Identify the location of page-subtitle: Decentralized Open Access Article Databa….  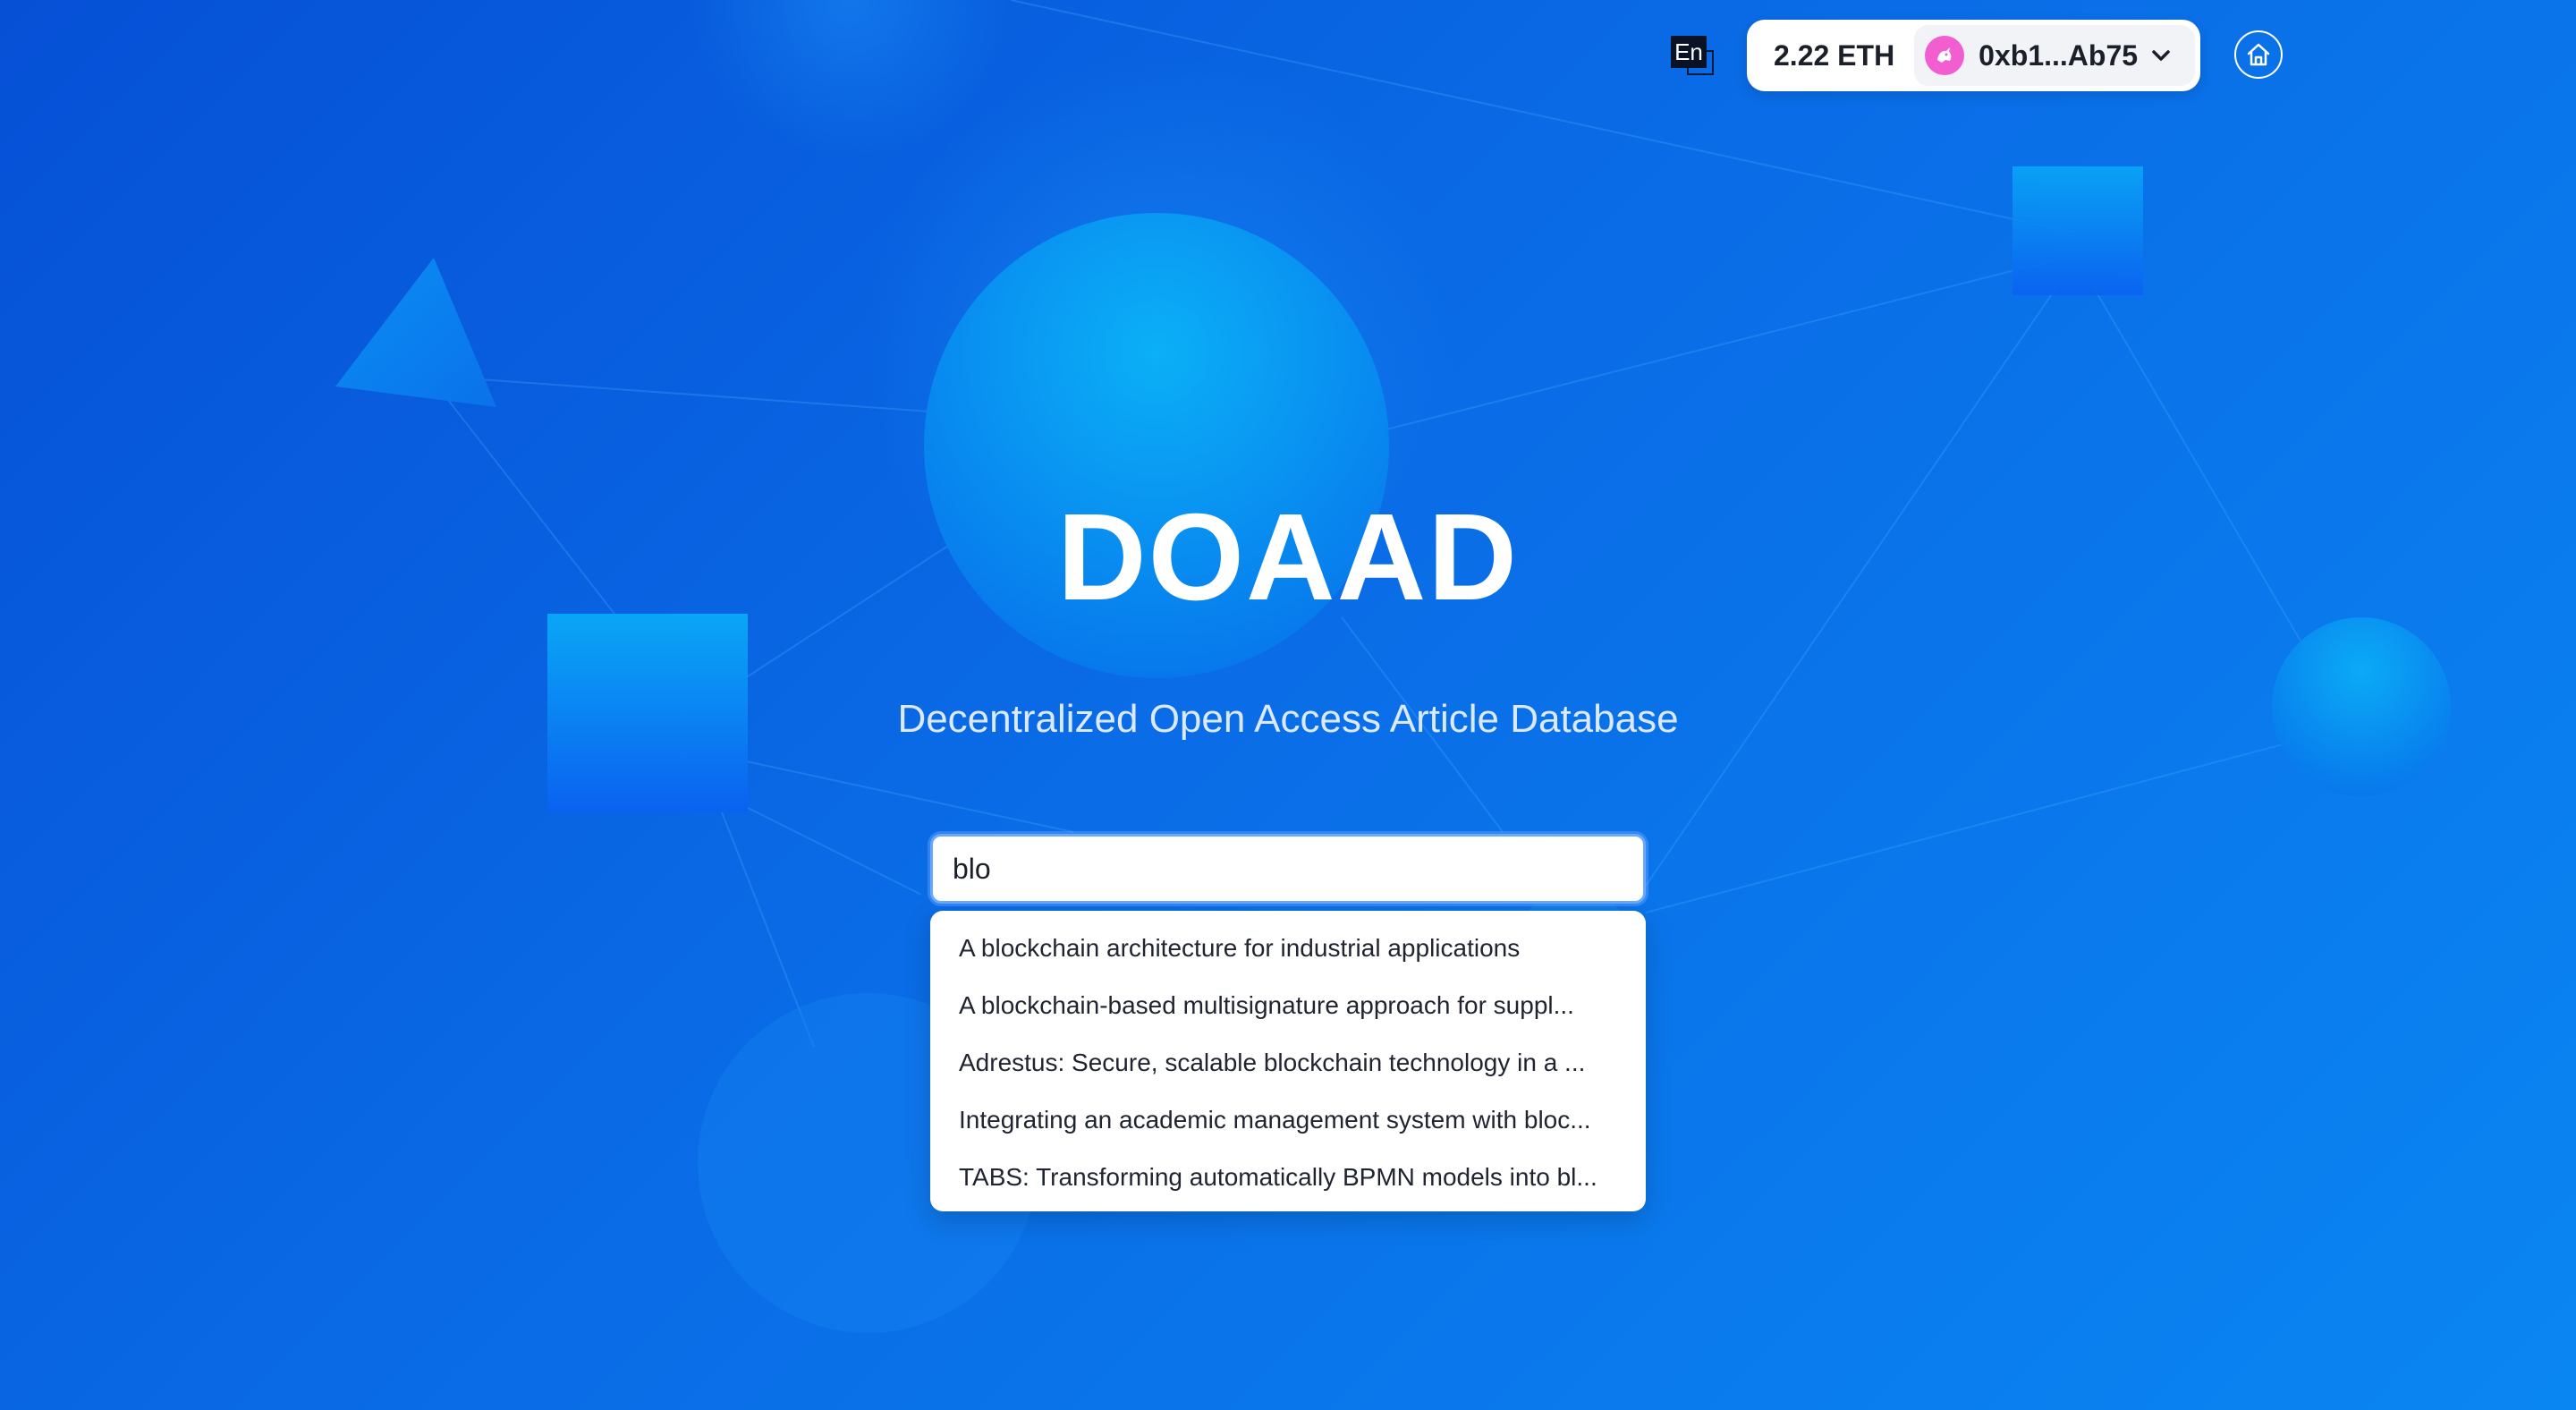
(1288, 719).